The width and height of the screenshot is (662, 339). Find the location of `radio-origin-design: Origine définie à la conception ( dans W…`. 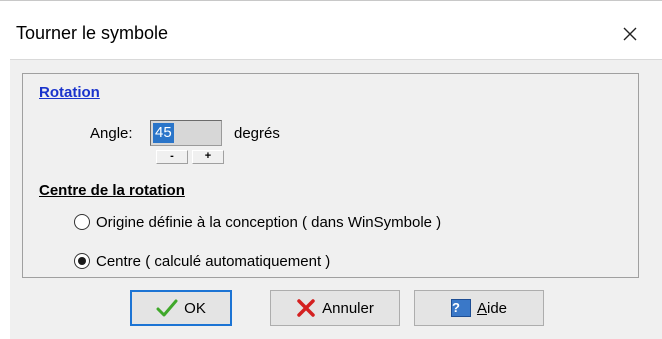

radio-origin-design: Origine définie à la conception ( dans W… is located at coordinates (257, 222).